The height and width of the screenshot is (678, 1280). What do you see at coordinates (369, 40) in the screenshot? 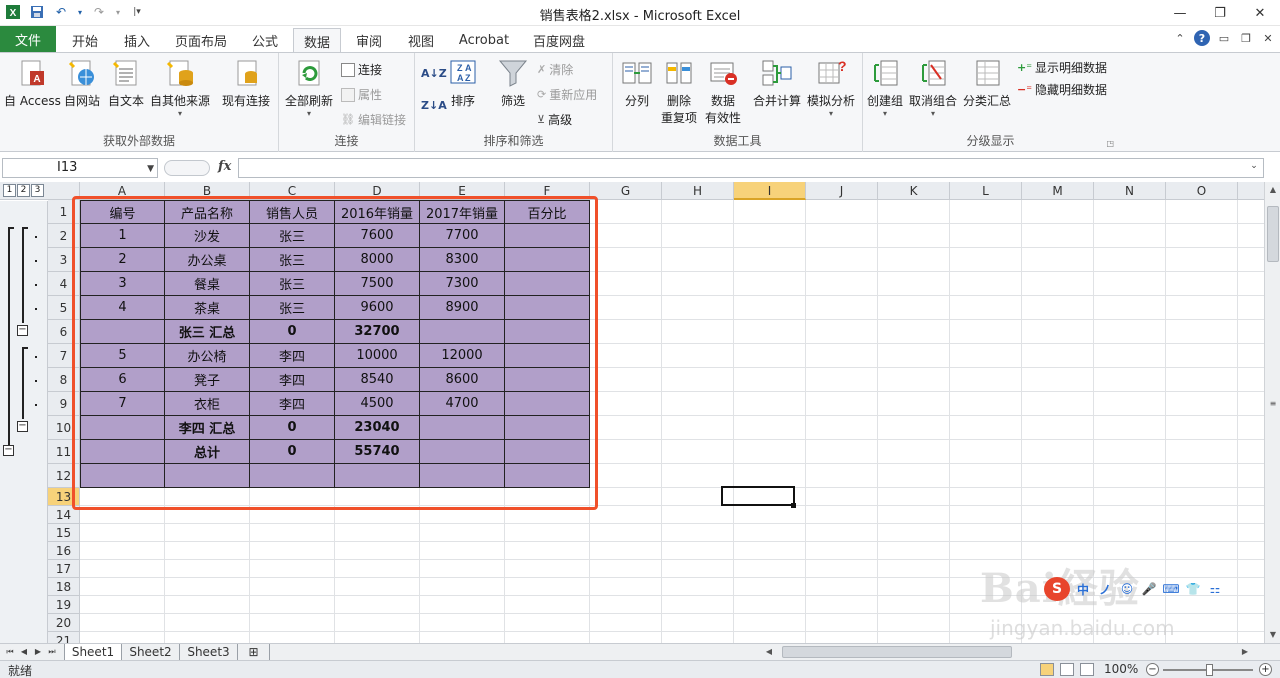
I see `tab-review: 审阅` at bounding box center [369, 40].